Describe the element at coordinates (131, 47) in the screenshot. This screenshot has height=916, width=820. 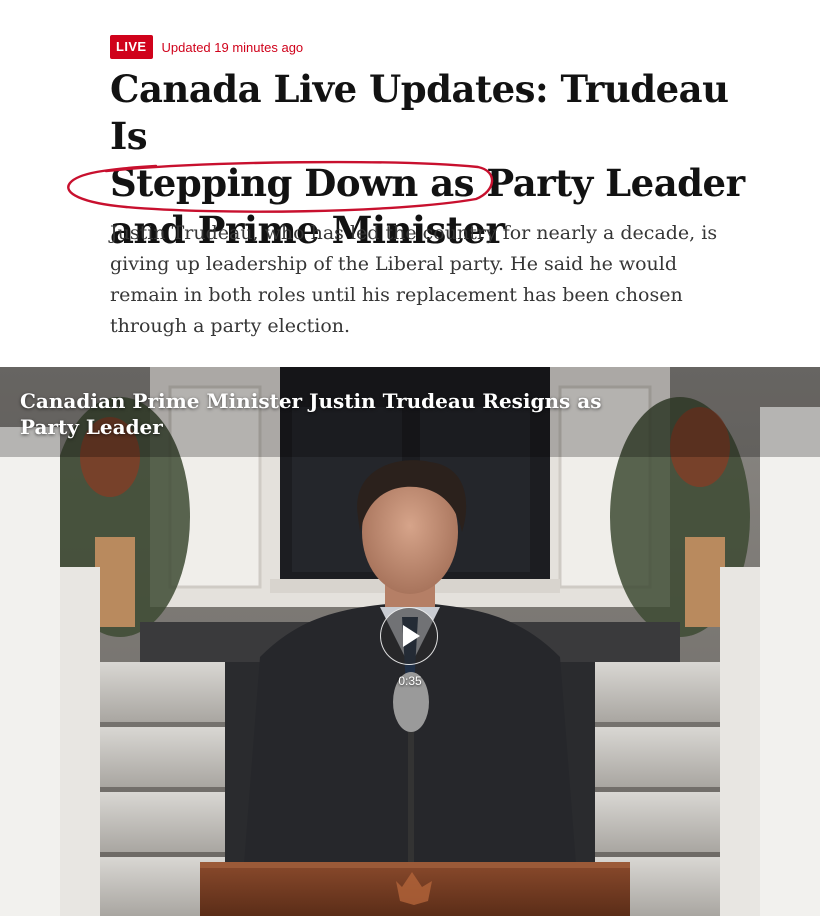
I see `live-badge: LIVE` at that location.